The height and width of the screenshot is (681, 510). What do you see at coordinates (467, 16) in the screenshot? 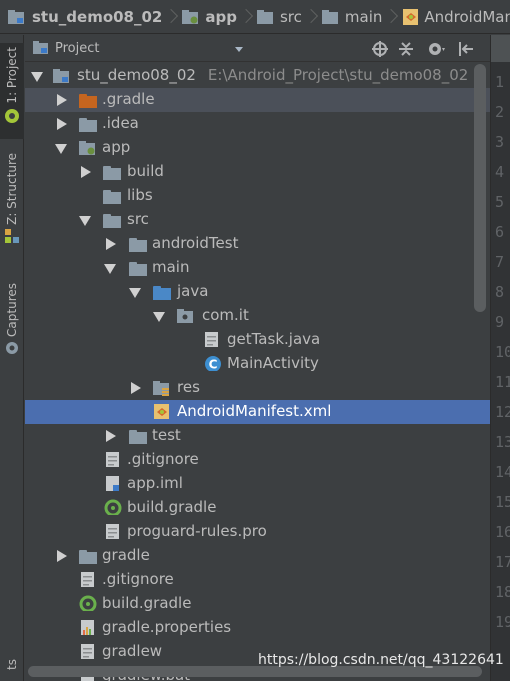
I see `breadcrumb-label: AndroidManife` at bounding box center [467, 16].